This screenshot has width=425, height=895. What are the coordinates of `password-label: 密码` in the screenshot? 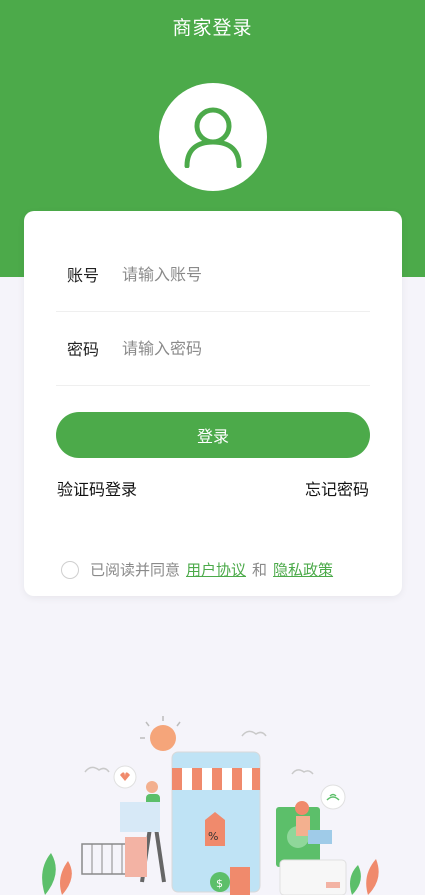 It's located at (83, 349).